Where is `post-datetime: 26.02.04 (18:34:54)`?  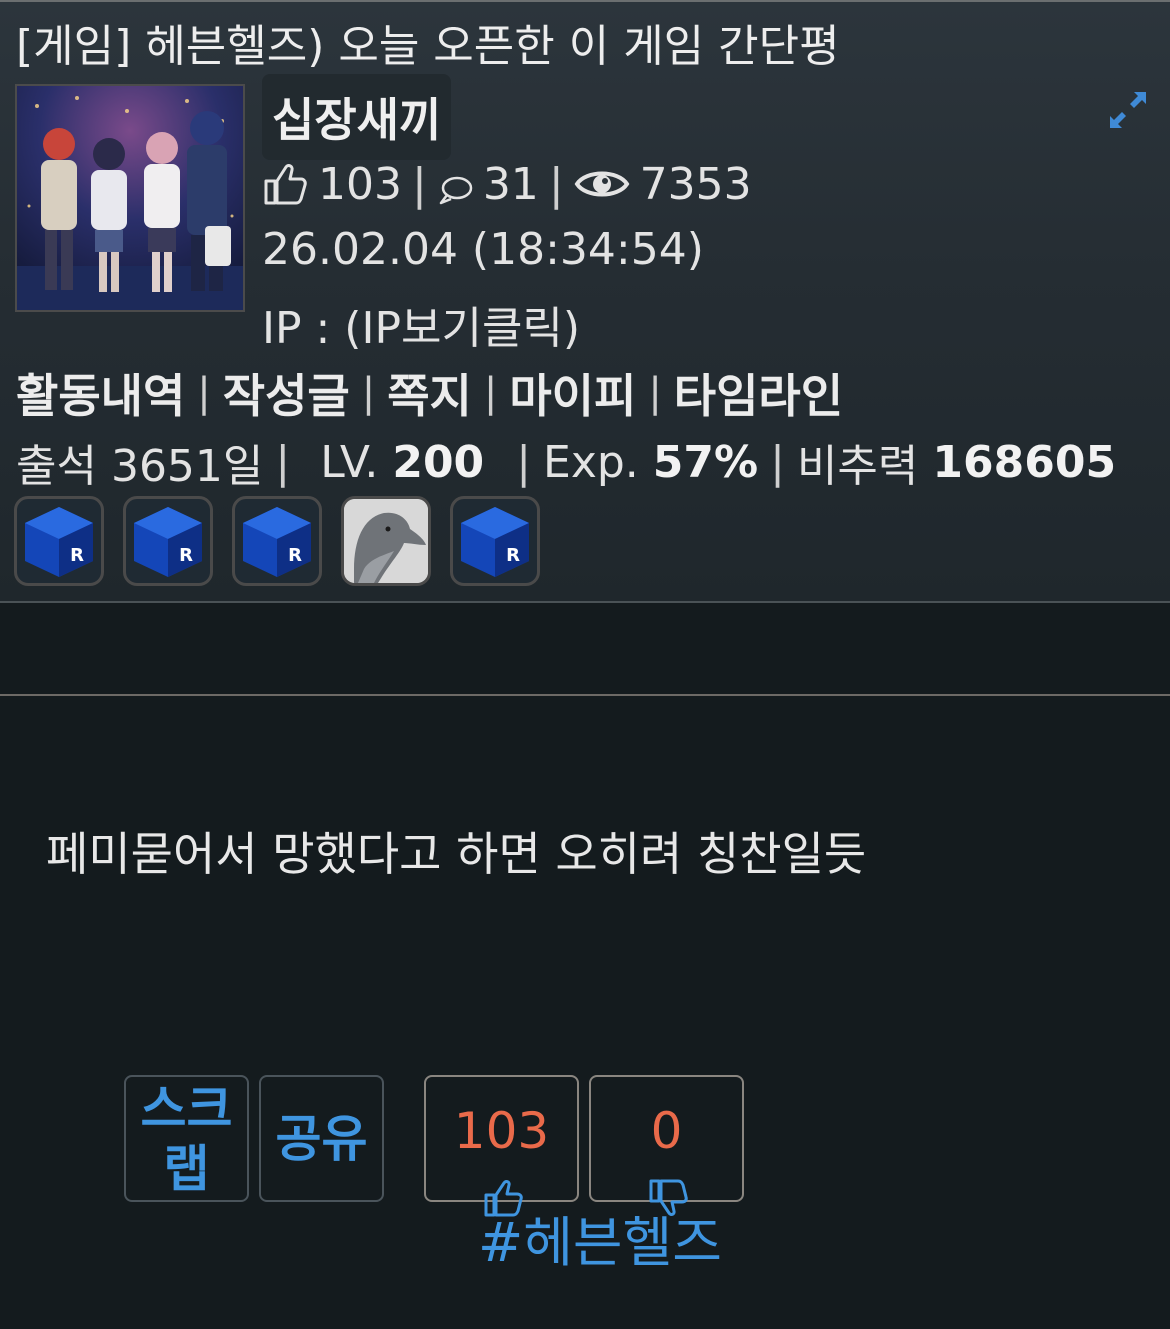 post-datetime: 26.02.04 (18:34:54) is located at coordinates (483, 249).